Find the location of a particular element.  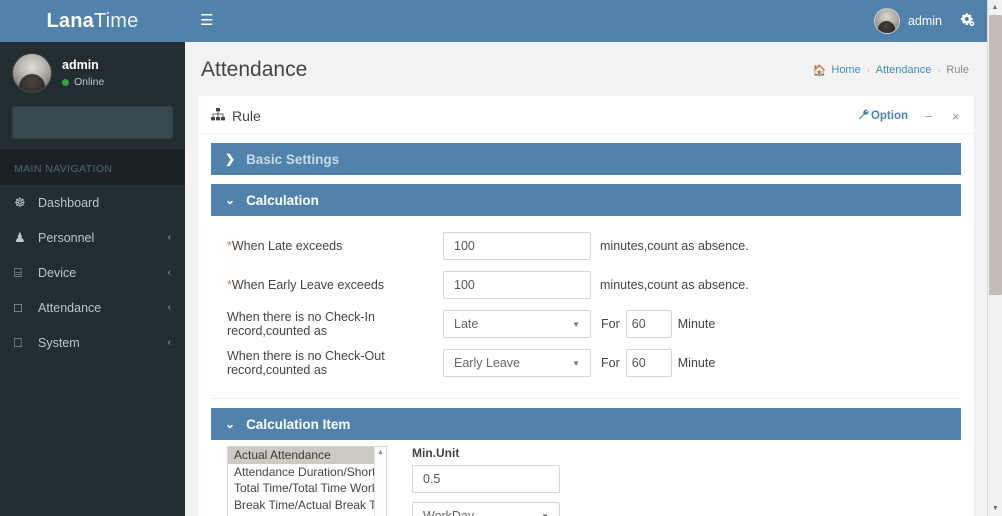

sidebar-item-personnel: ♟ Personnel ‹ is located at coordinates (92, 237).